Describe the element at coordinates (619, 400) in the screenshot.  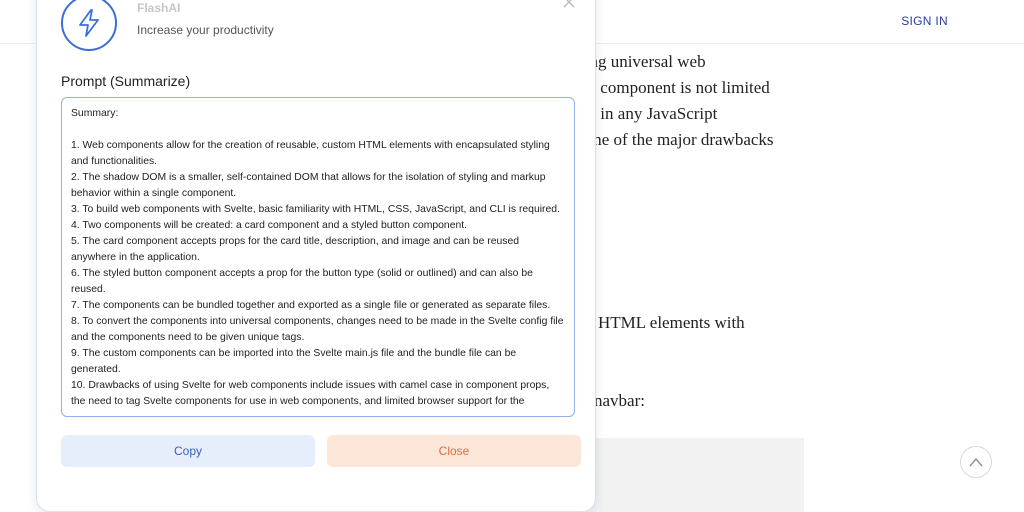
I see `article-text-line: navbar:` at that location.